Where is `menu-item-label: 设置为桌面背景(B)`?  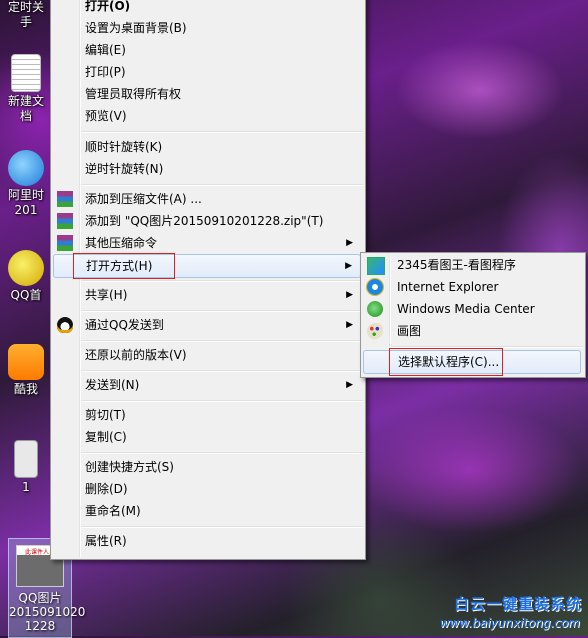 menu-item-label: 设置为桌面背景(B) is located at coordinates (136, 28).